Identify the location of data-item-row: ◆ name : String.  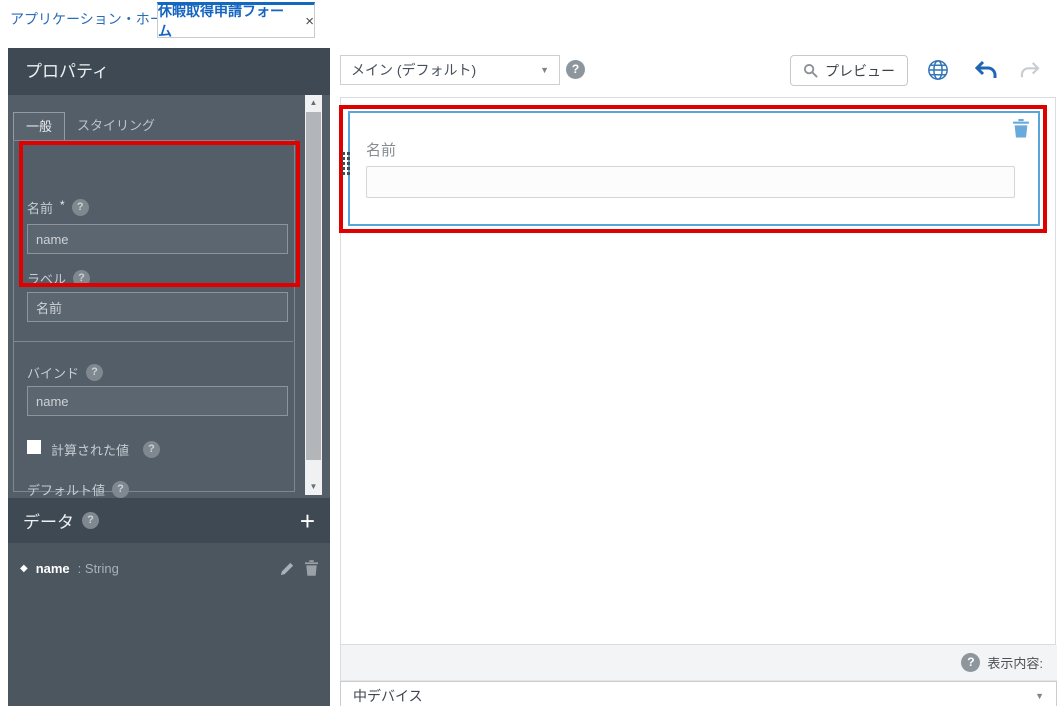
(169, 568).